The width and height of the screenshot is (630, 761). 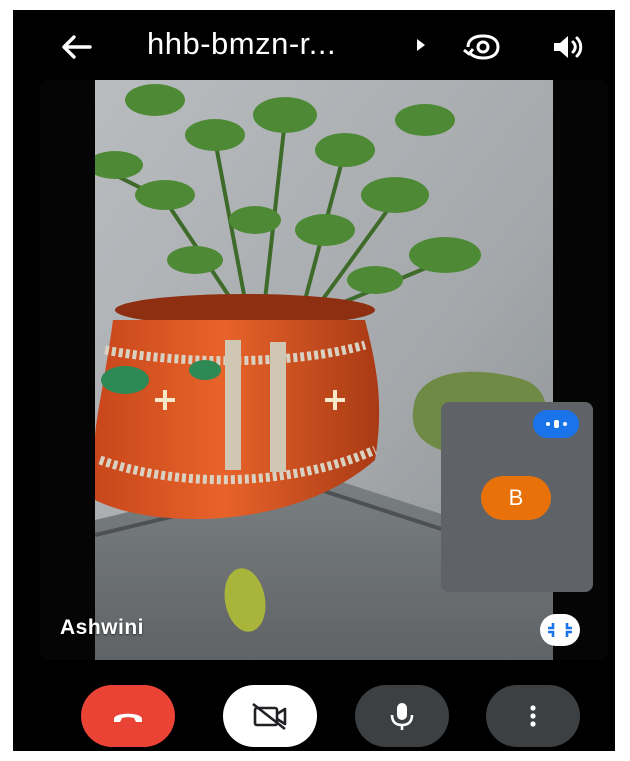 I want to click on speaker-icon, so click(x=568, y=47).